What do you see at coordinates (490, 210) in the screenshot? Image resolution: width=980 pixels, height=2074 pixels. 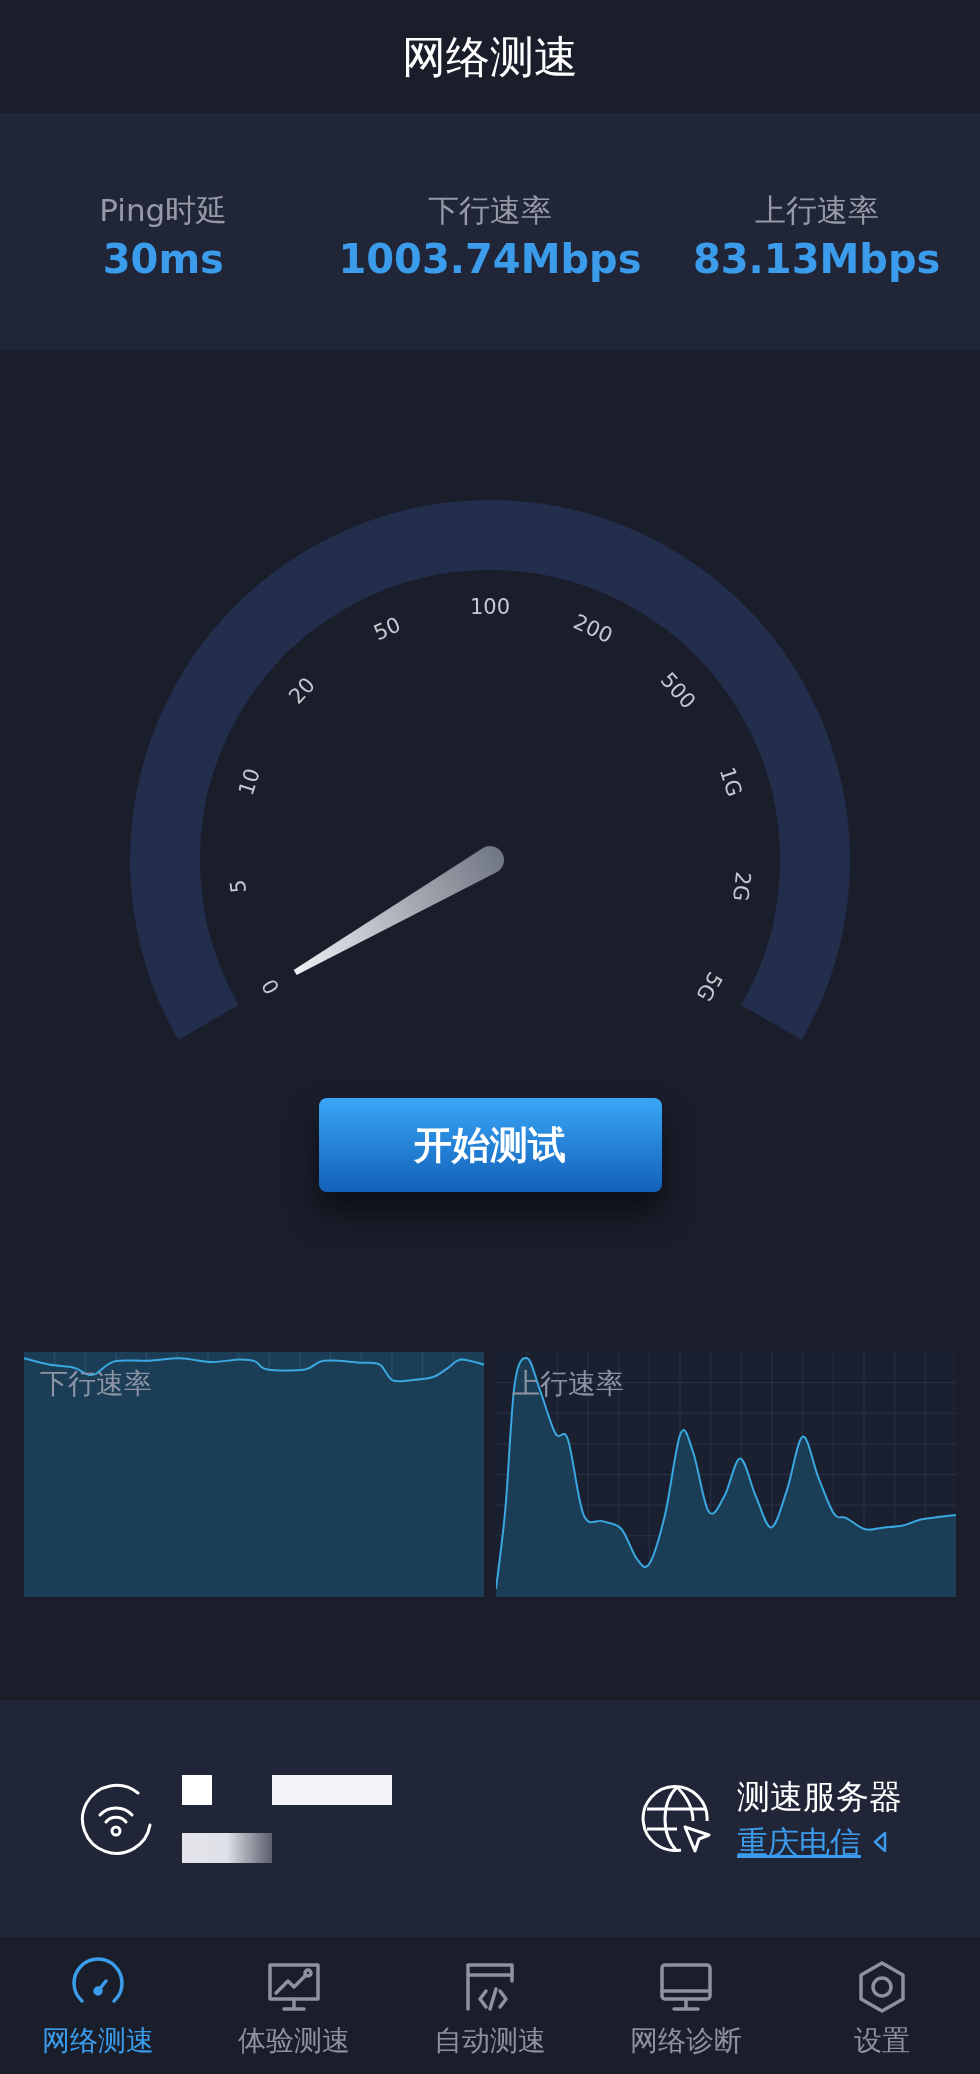 I see `stat-label: 下行速率` at bounding box center [490, 210].